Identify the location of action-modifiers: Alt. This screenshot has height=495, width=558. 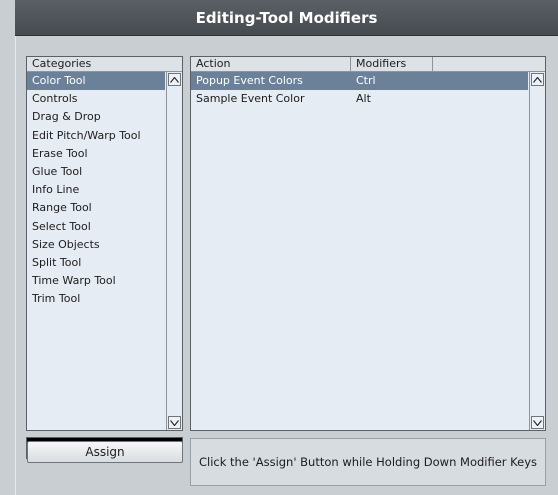
(363, 99).